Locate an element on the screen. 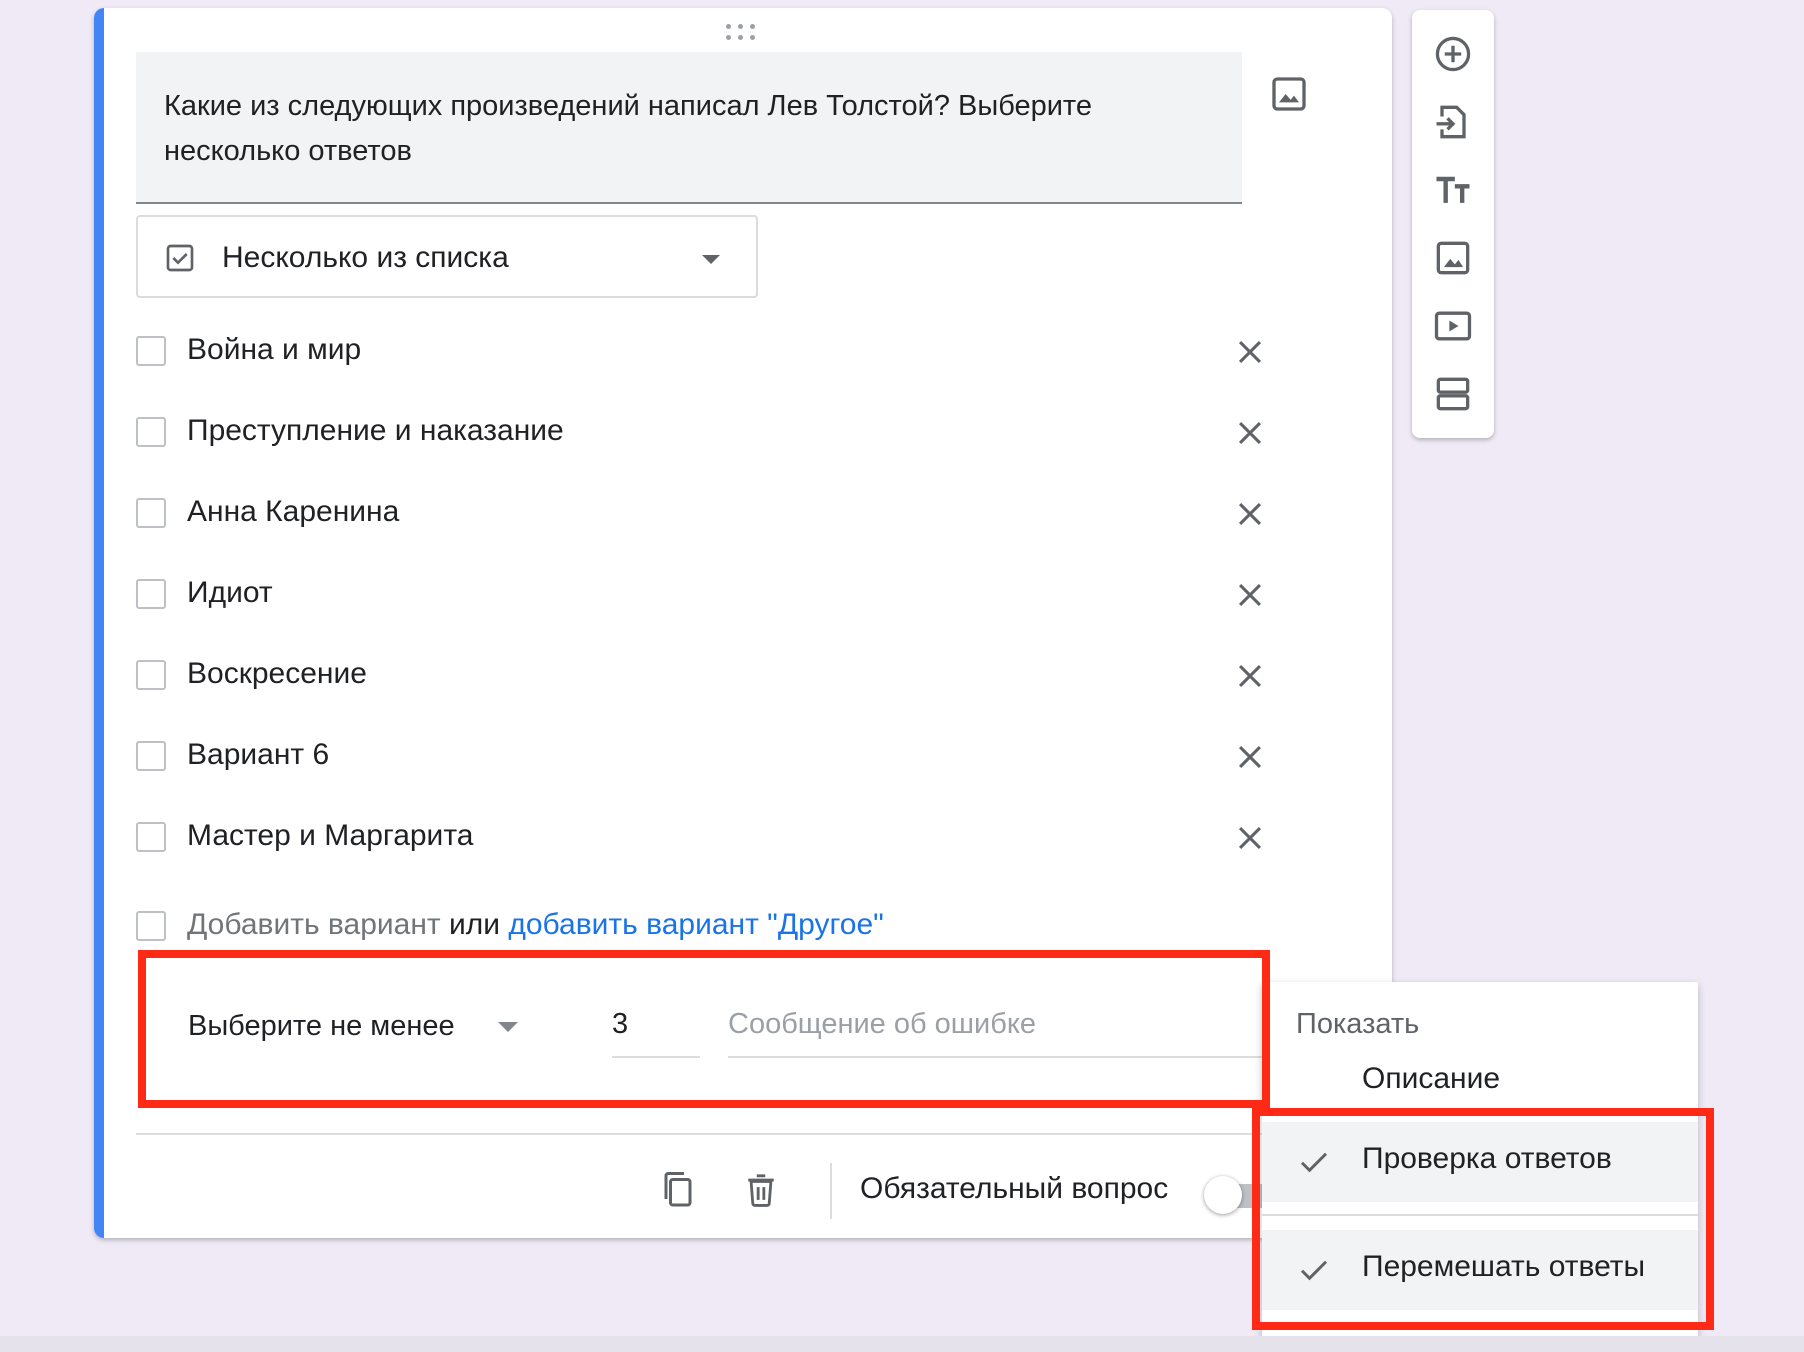 This screenshot has width=1804, height=1352. option-label: Война и мир is located at coordinates (274, 350).